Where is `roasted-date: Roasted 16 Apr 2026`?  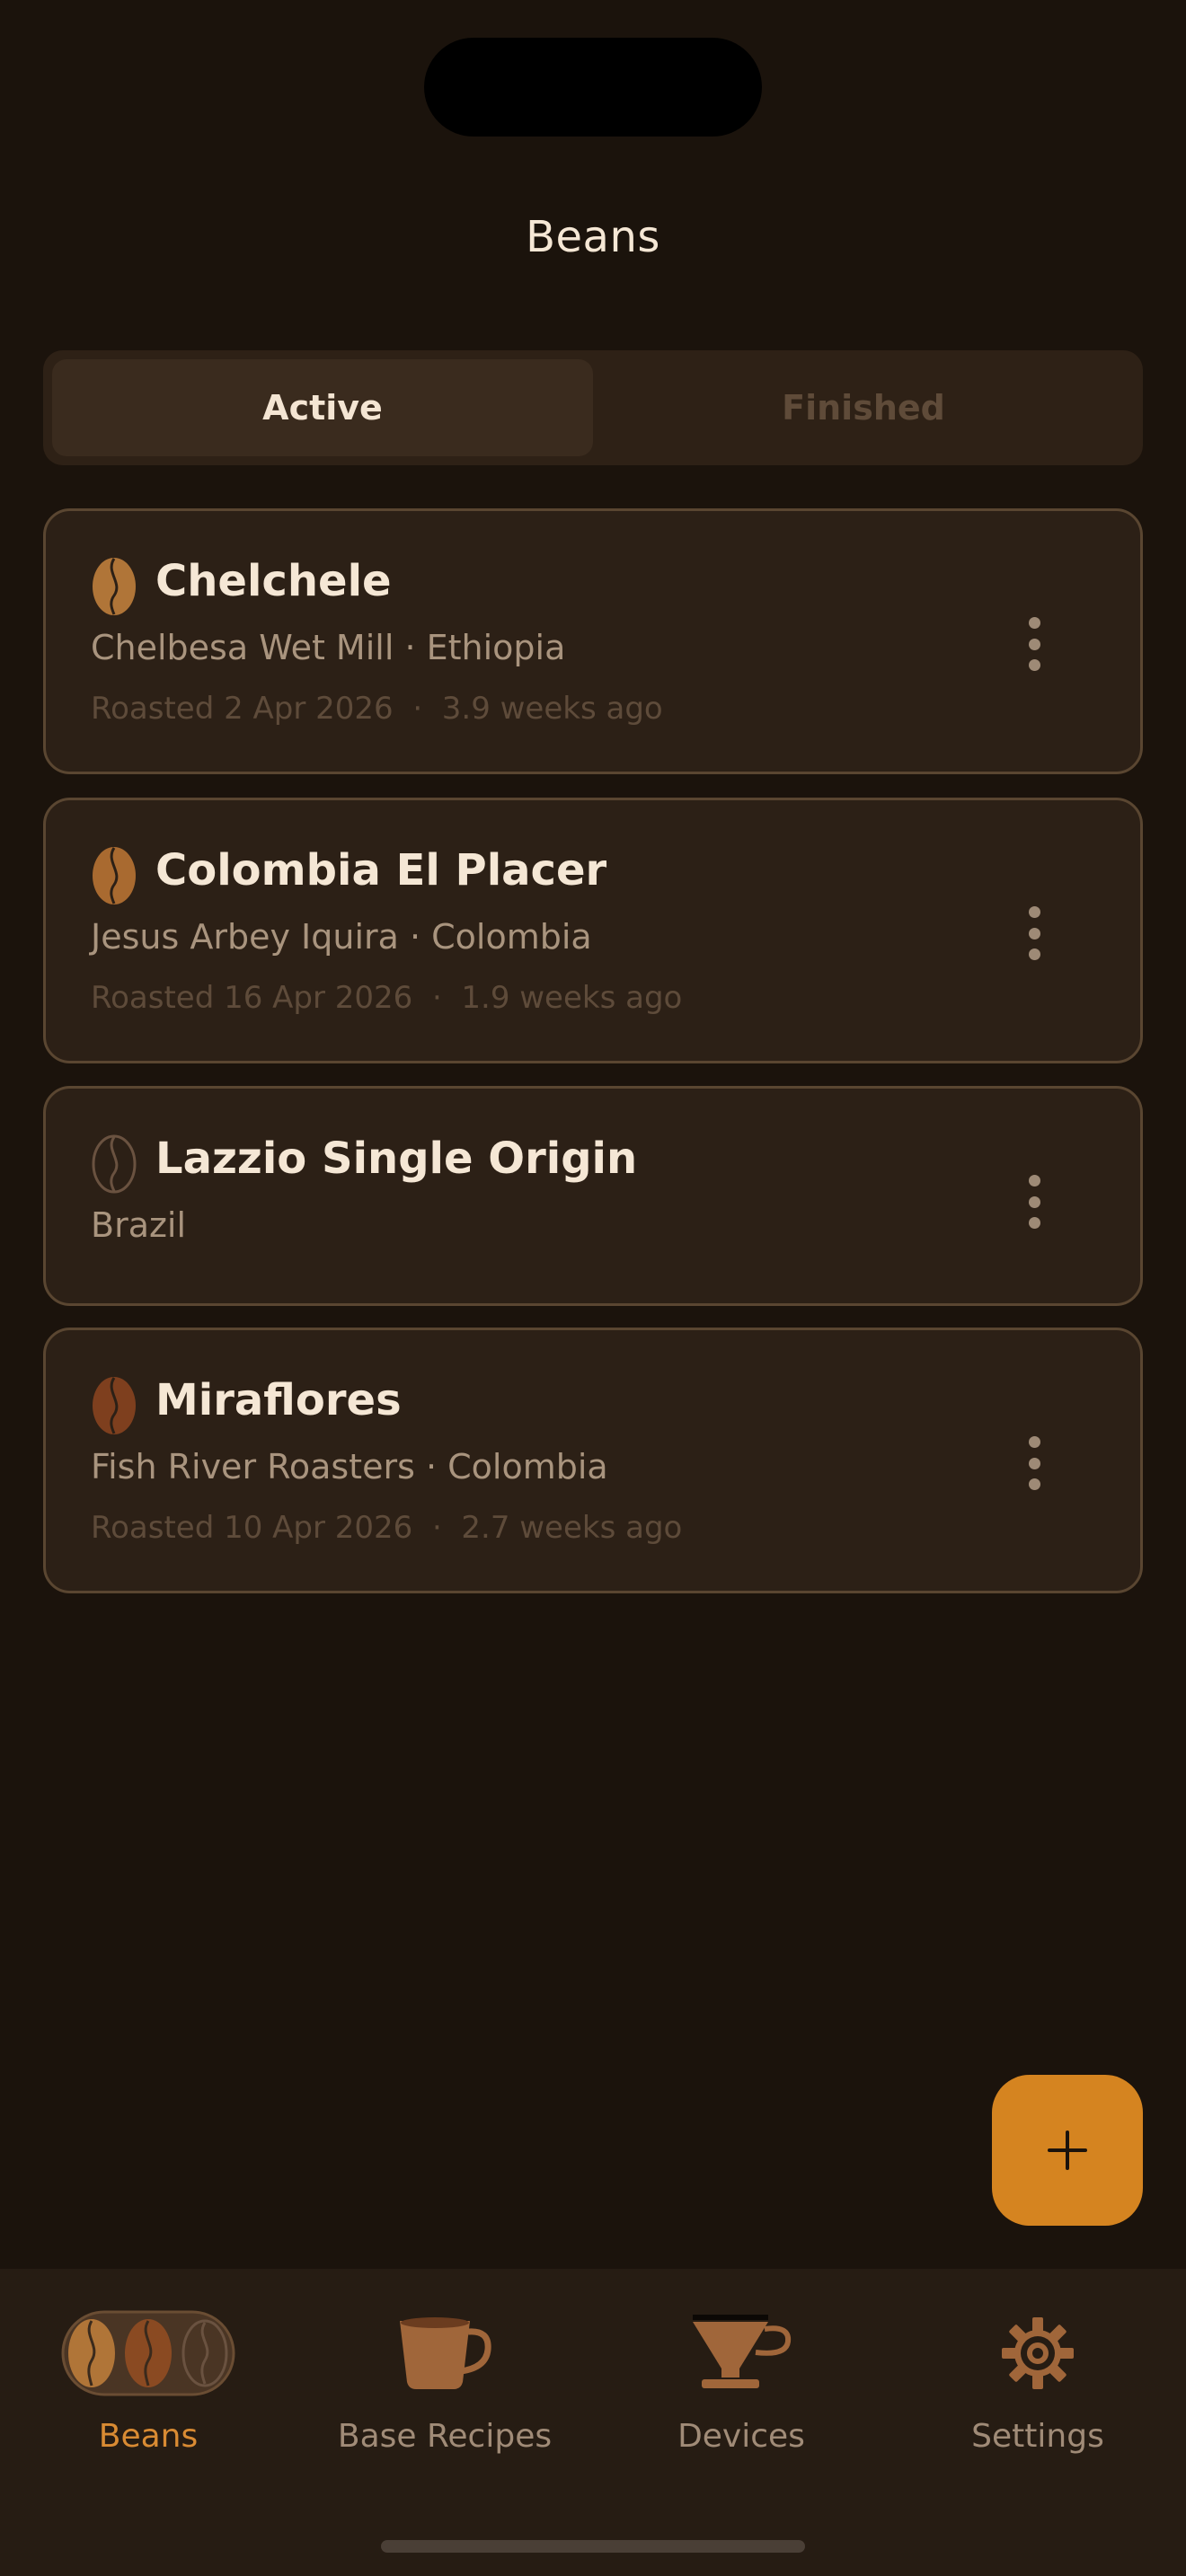
roasted-date: Roasted 16 Apr 2026 is located at coordinates (252, 998).